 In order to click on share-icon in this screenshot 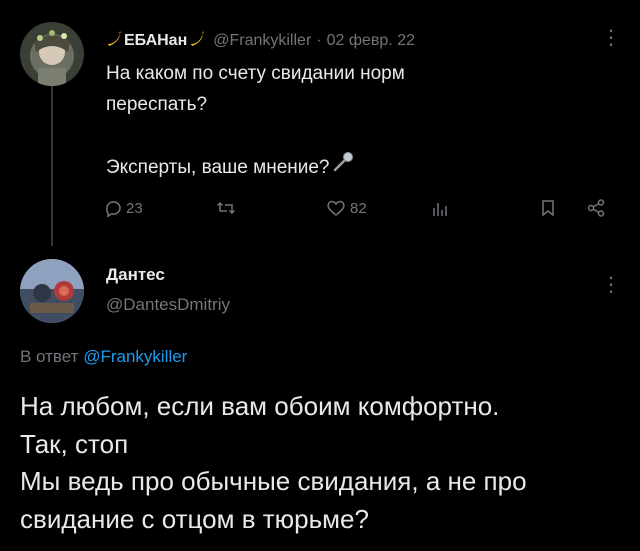, I will do `click(596, 208)`.